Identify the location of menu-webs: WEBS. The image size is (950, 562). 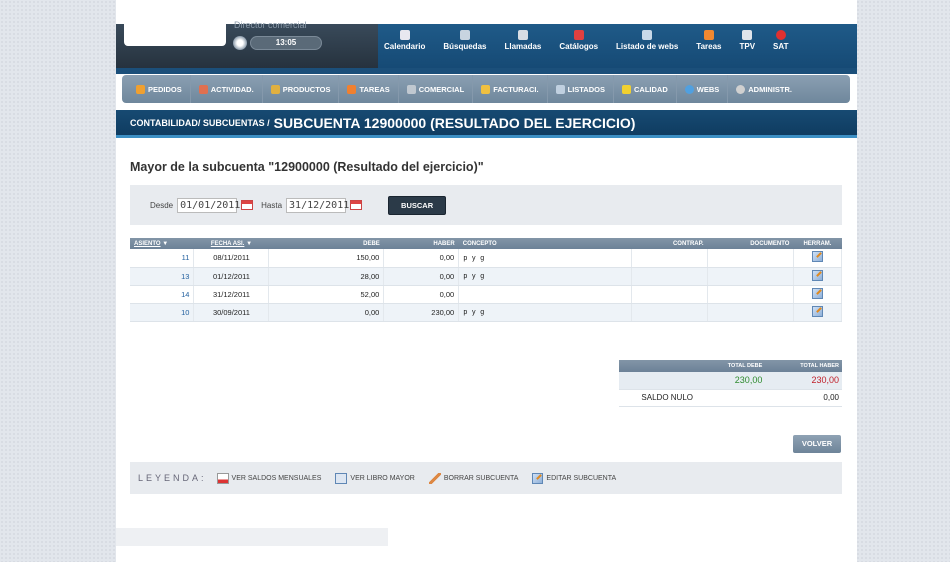
(703, 89).